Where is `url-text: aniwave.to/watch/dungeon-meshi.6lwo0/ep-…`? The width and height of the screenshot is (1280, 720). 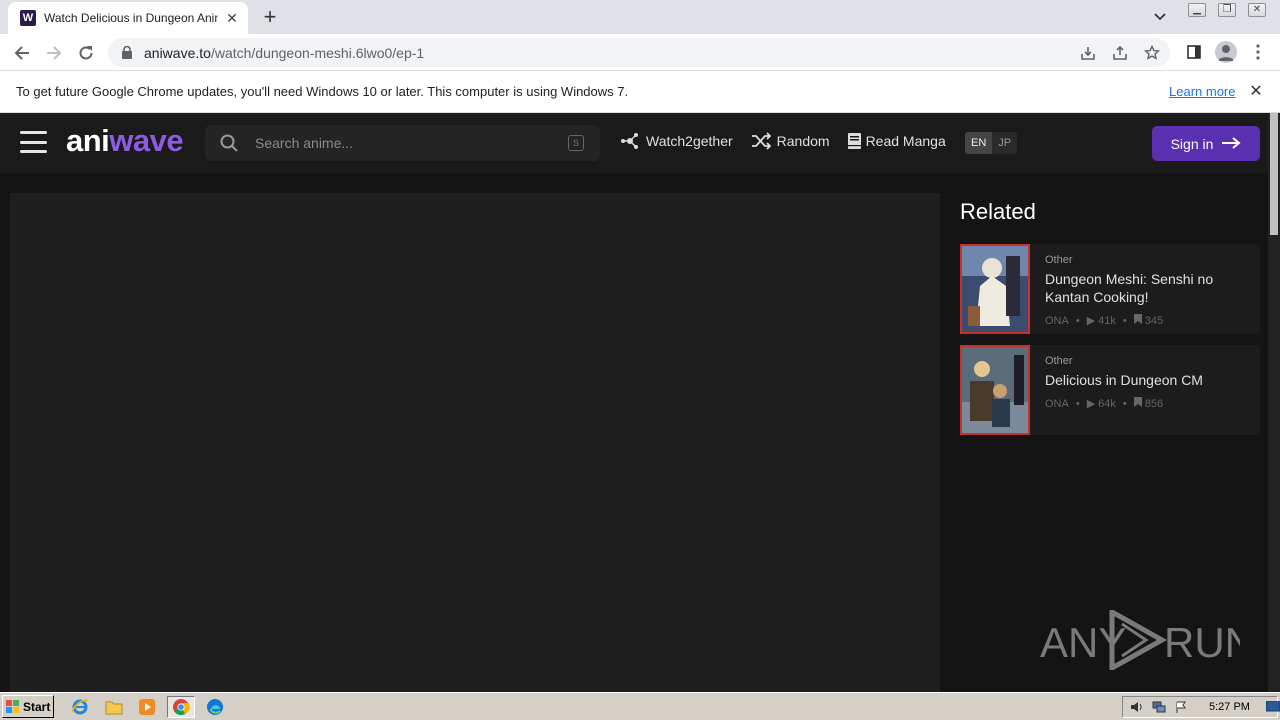
url-text: aniwave.to/watch/dungeon-meshi.6lwo0/ep-… is located at coordinates (284, 52).